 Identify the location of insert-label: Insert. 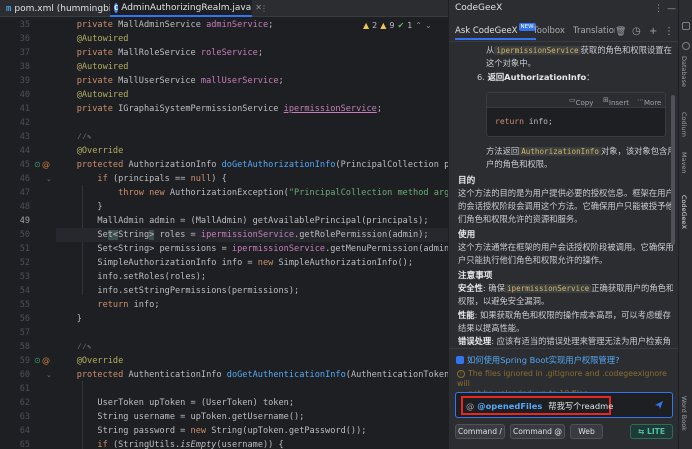
(618, 103).